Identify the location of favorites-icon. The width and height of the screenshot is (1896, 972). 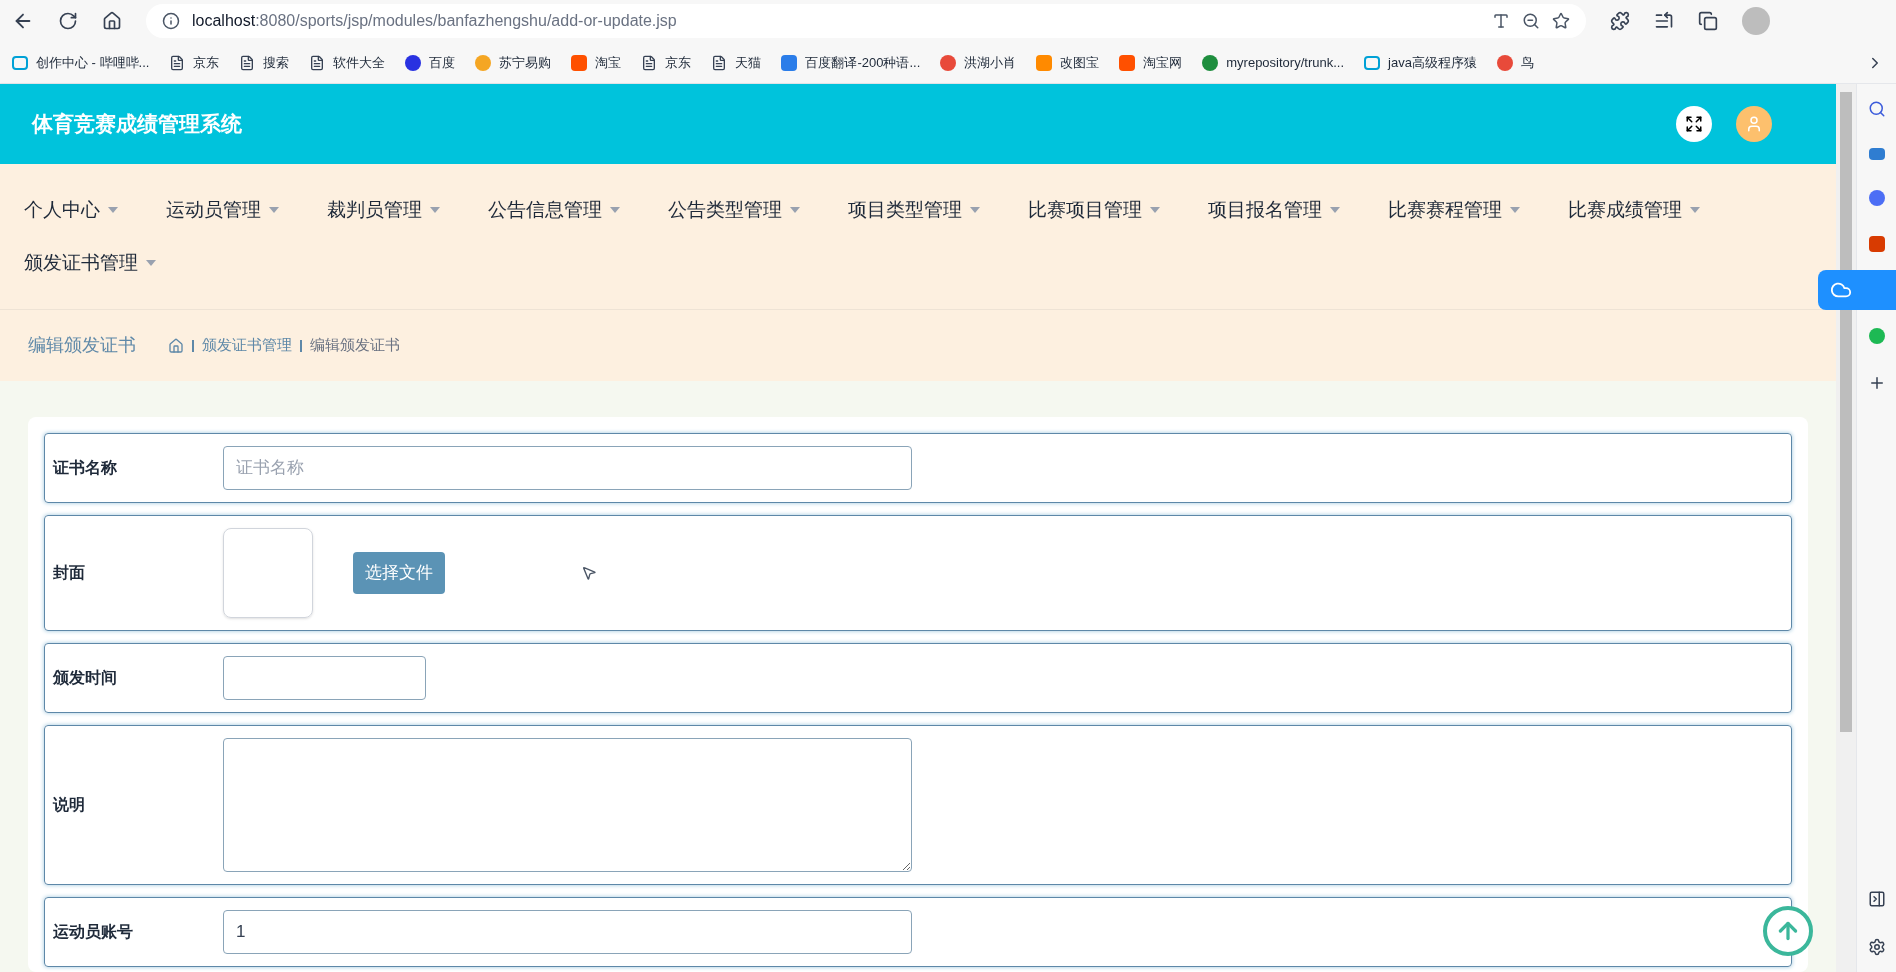
(1664, 21).